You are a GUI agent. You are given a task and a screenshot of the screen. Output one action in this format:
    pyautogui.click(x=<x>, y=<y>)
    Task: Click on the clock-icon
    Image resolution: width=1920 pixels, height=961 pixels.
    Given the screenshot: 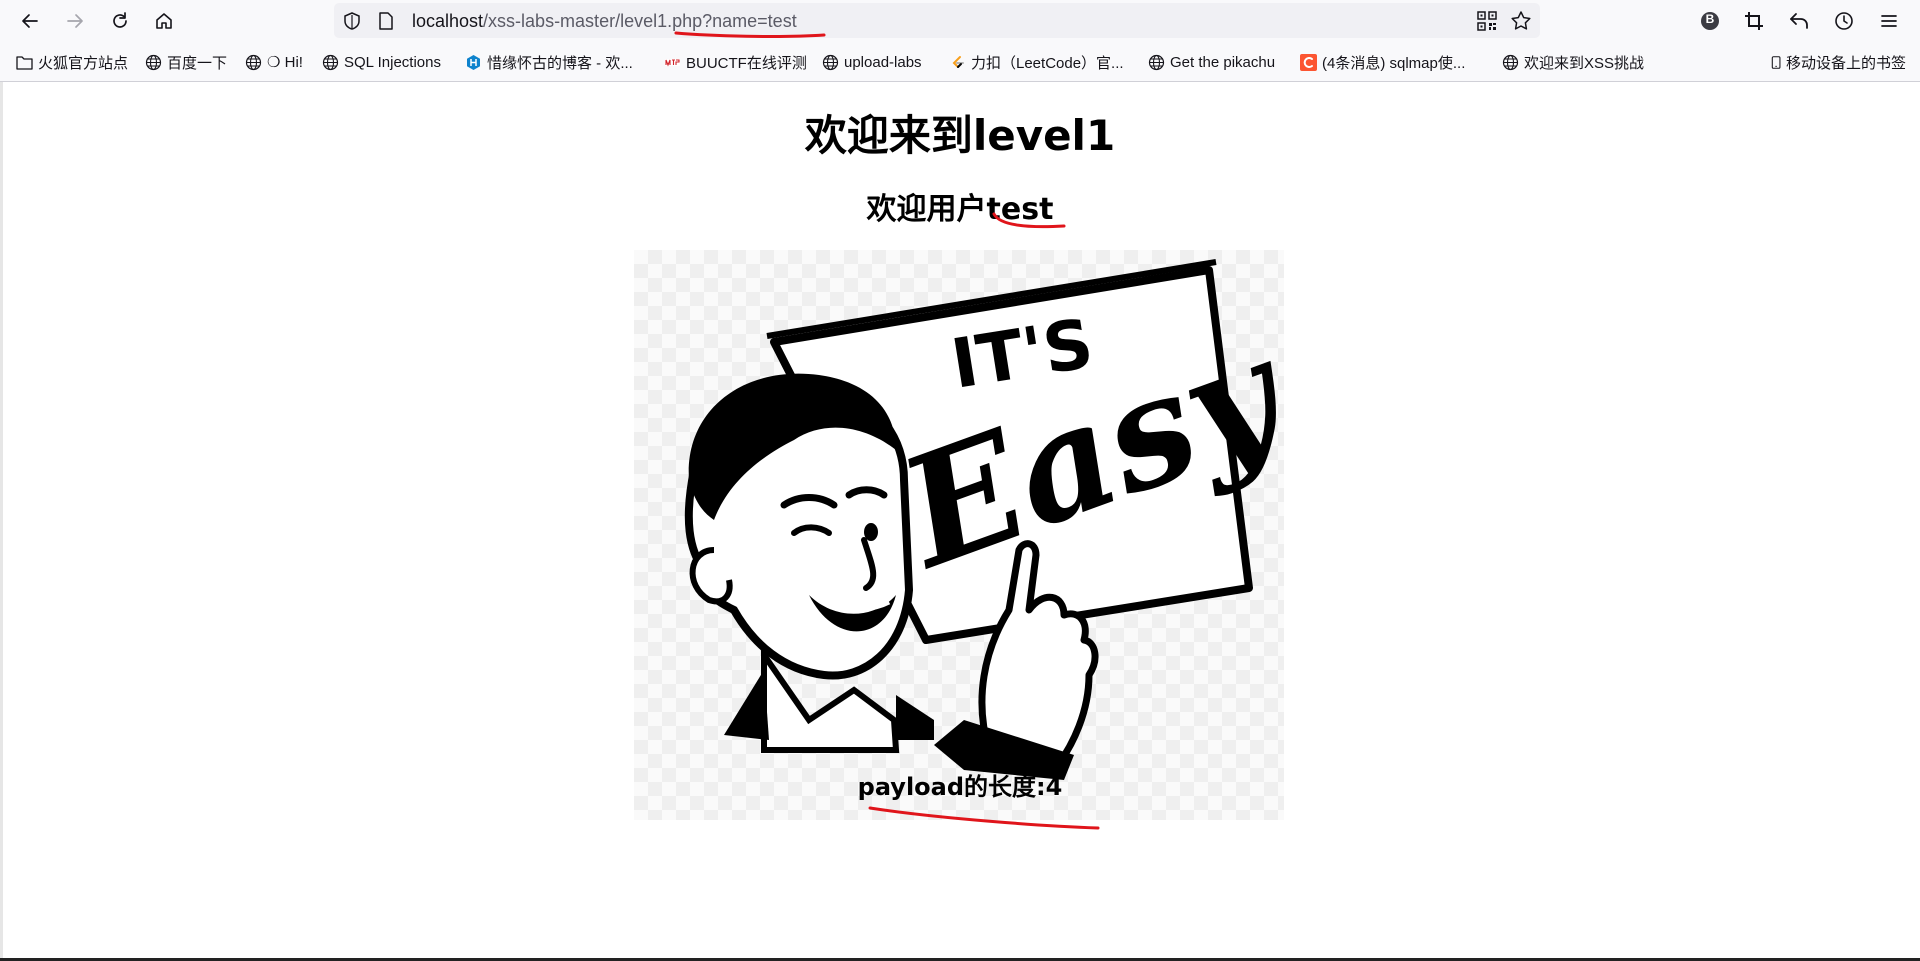 What is the action you would take?
    pyautogui.click(x=1844, y=21)
    